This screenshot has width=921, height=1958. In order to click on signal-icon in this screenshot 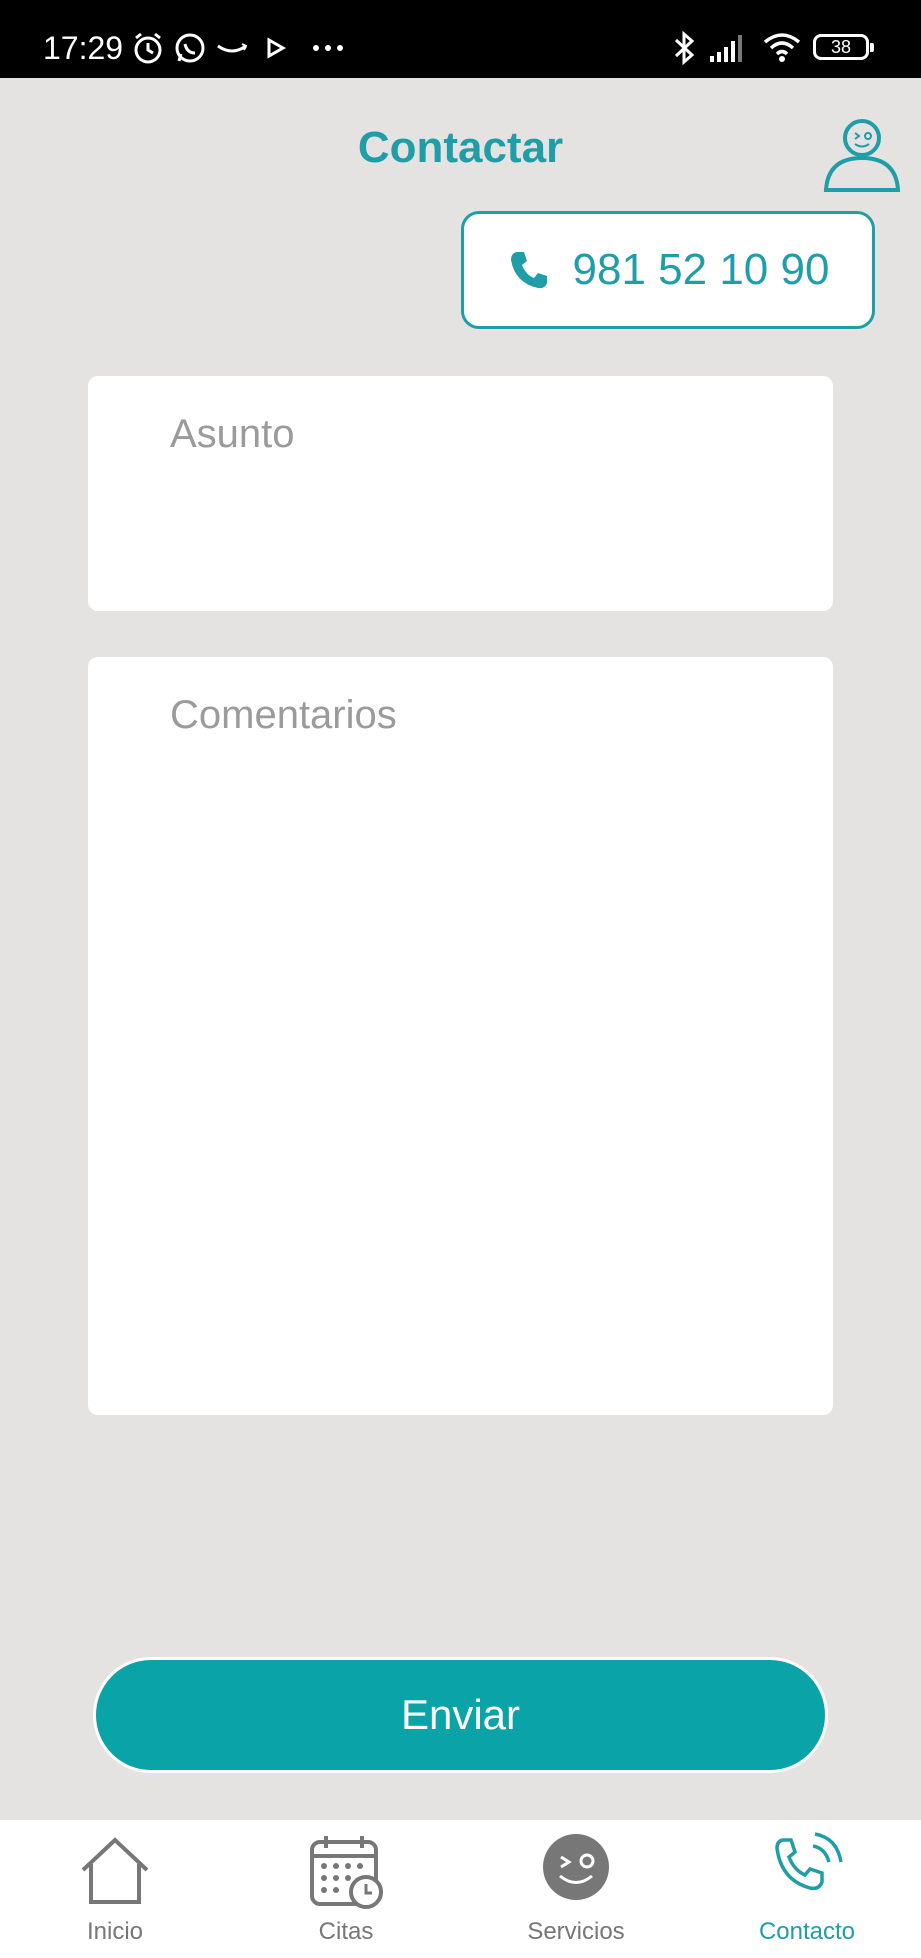, I will do `click(726, 48)`.